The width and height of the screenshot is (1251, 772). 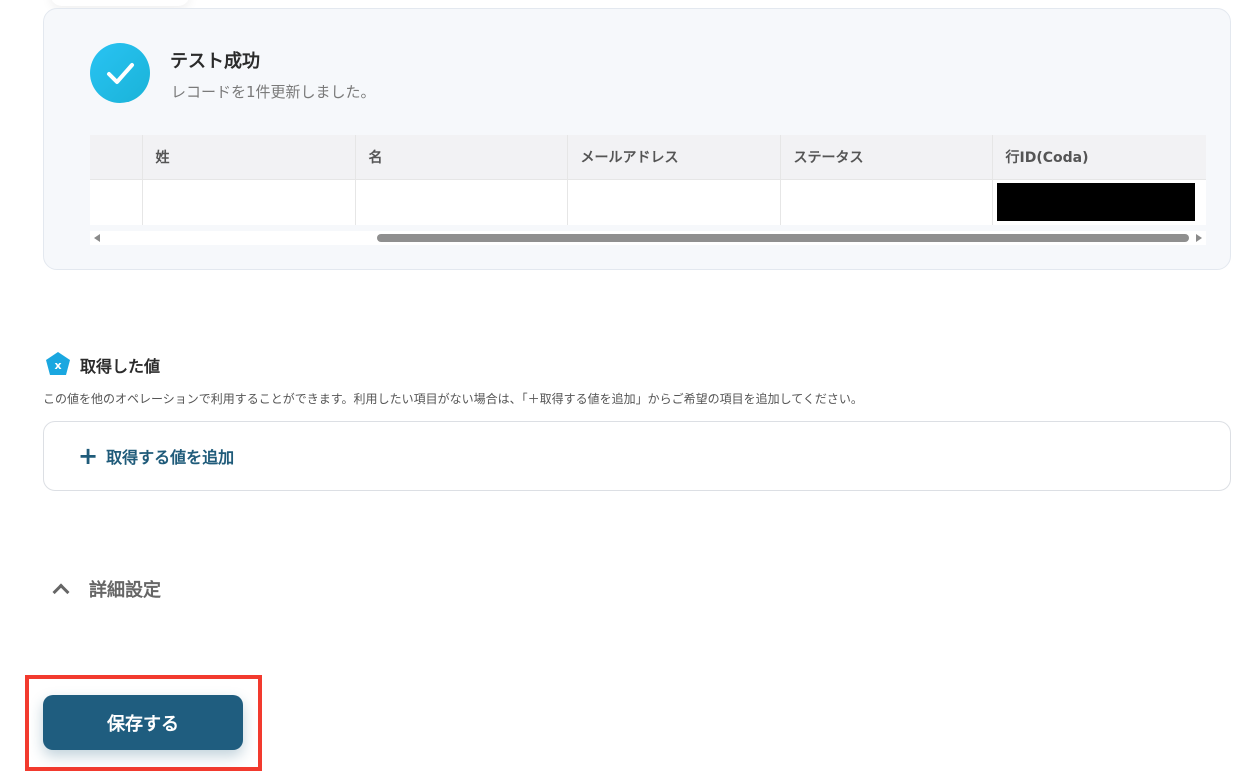 I want to click on plus-icon: +, so click(x=88, y=456).